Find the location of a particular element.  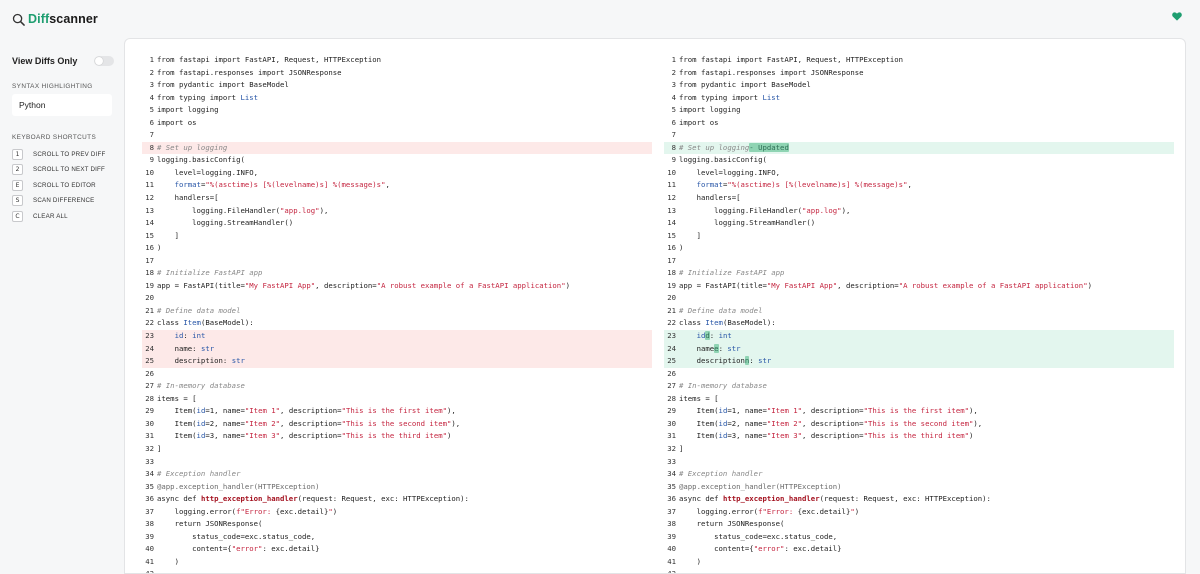

language-select: Python is located at coordinates (62, 105).